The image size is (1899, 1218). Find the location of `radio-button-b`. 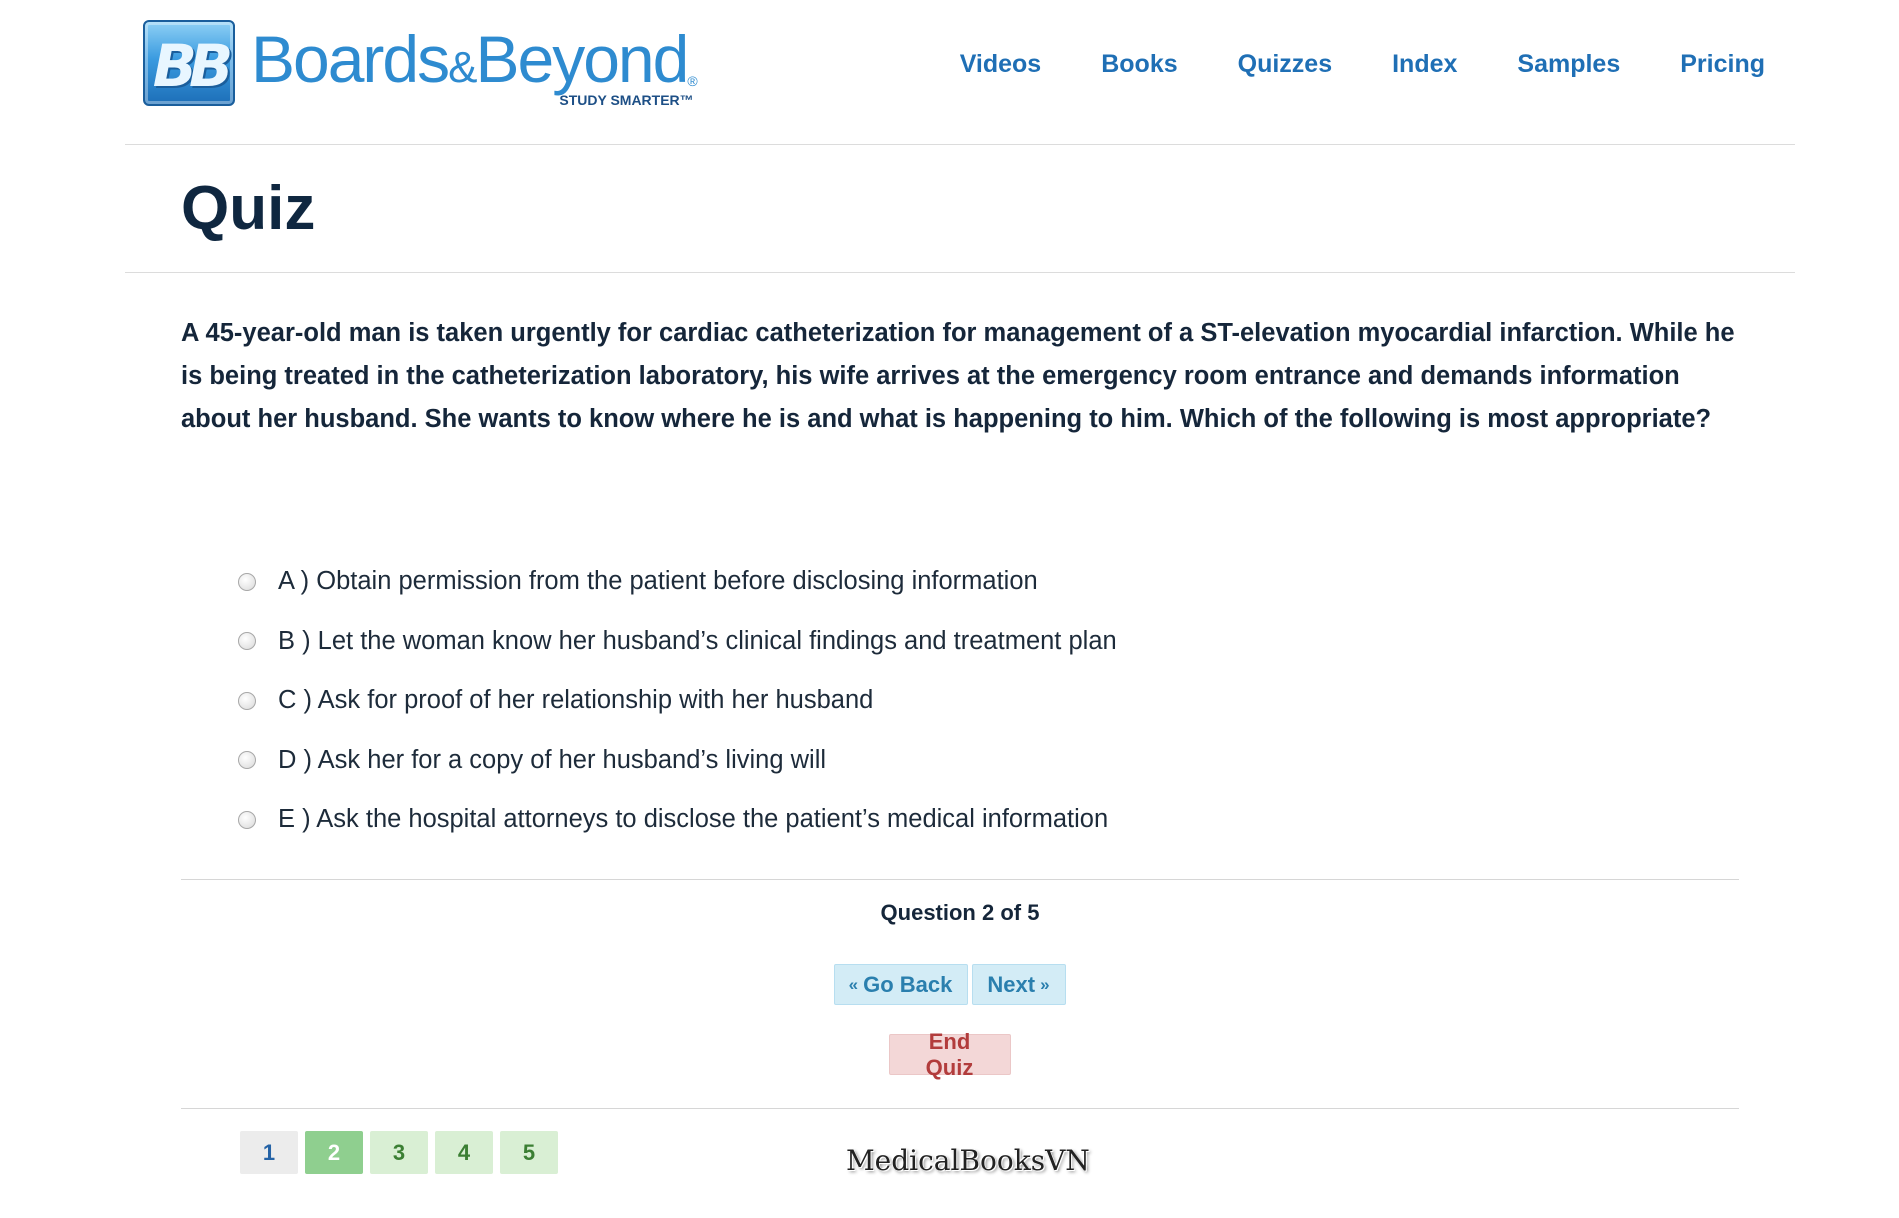

radio-button-b is located at coordinates (247, 641).